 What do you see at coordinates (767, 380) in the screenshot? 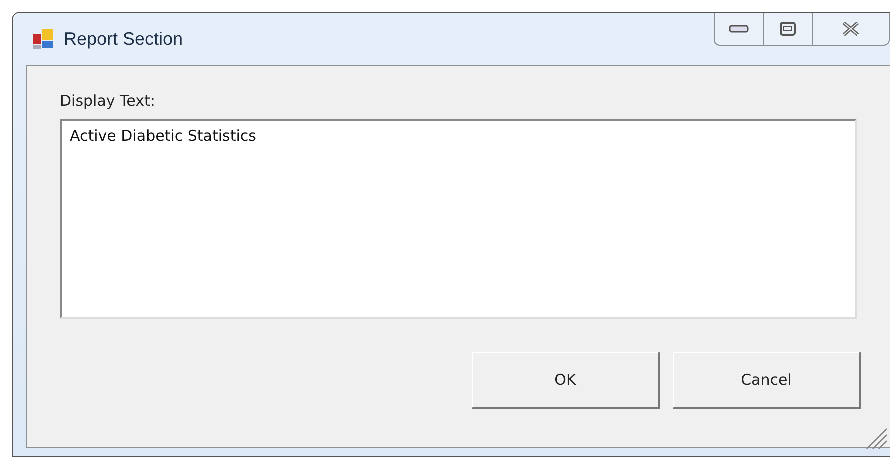
I see `cancel-button: Cancel` at bounding box center [767, 380].